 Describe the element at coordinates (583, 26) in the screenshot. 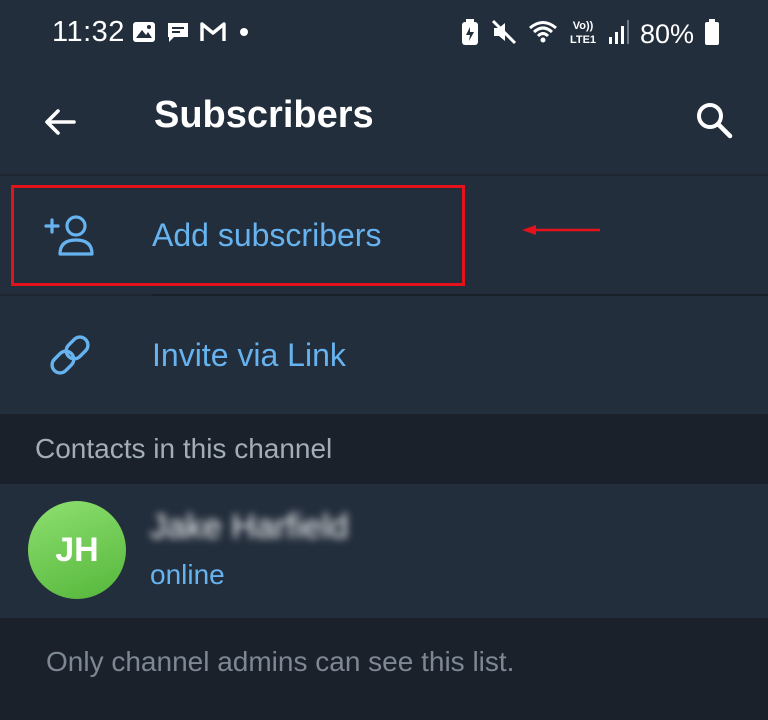

I see `svg-text: Vo))` at that location.